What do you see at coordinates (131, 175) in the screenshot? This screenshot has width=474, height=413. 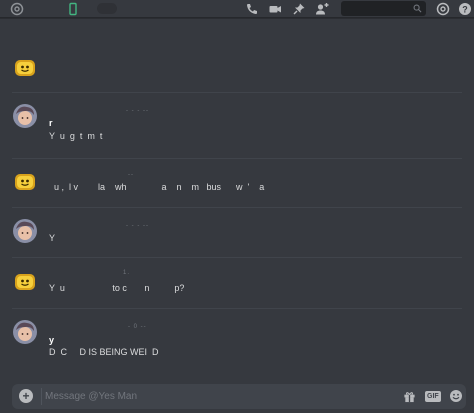 I see `message-timestamp: --` at bounding box center [131, 175].